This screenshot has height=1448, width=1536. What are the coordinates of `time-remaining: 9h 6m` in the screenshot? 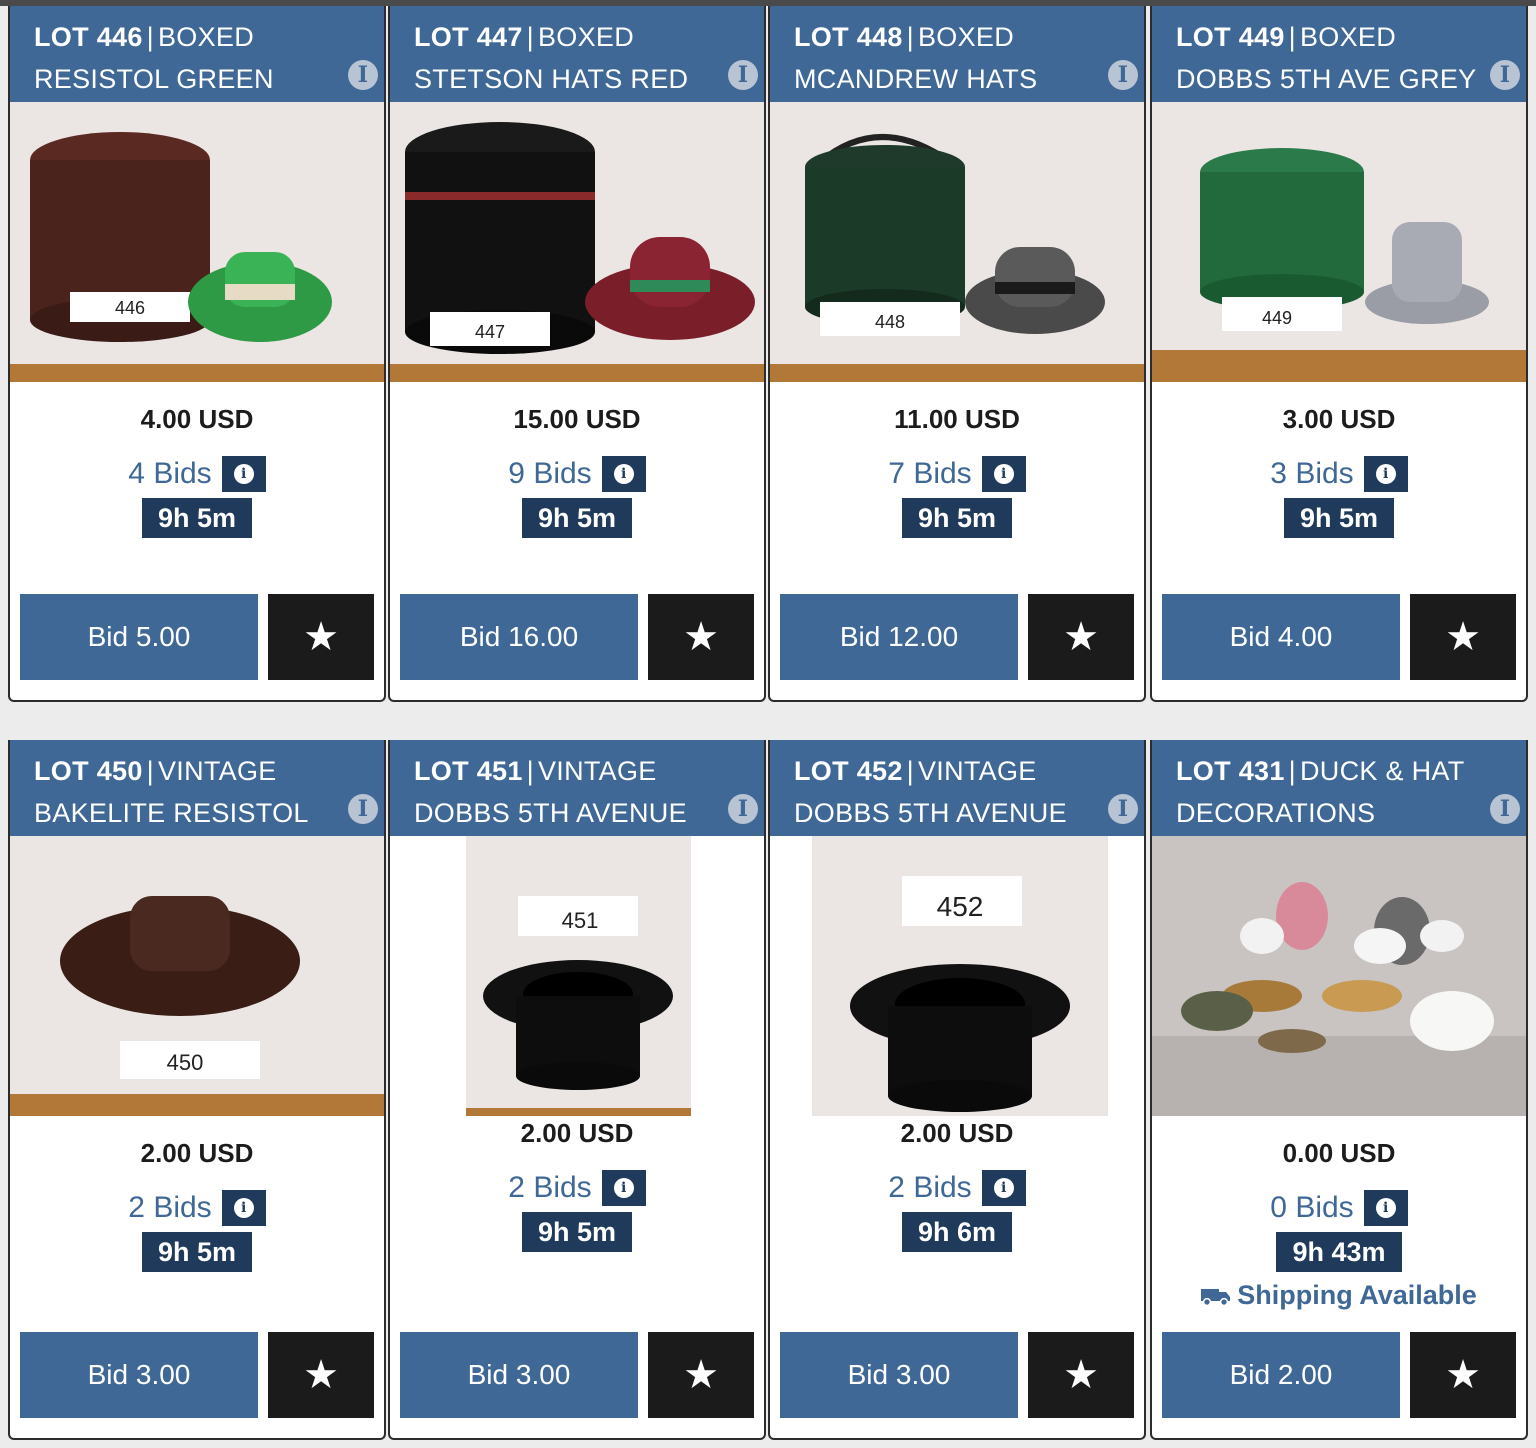 It's located at (957, 1232).